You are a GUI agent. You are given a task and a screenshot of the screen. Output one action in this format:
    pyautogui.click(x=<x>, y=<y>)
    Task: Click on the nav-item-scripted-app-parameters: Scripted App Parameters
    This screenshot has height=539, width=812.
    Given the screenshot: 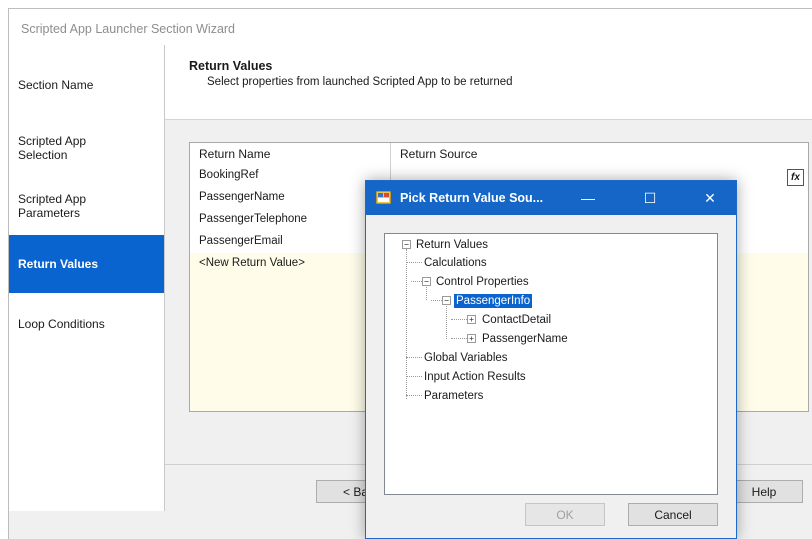 What is the action you would take?
    pyautogui.click(x=86, y=206)
    